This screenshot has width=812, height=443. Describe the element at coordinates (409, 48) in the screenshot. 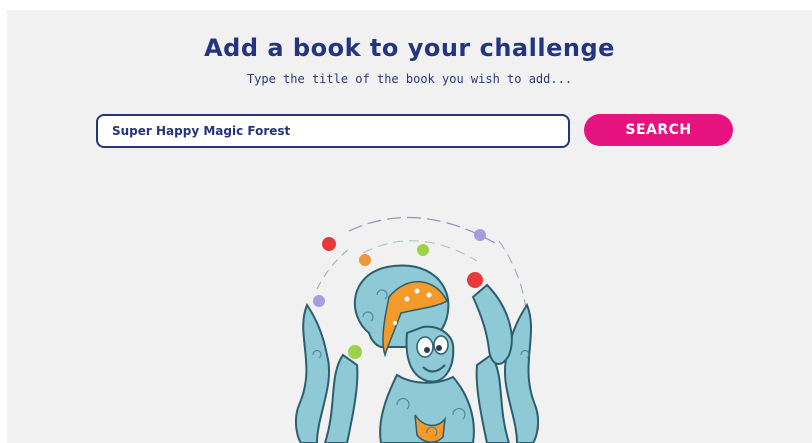

I see `page-title: Add a book to your challenge` at that location.